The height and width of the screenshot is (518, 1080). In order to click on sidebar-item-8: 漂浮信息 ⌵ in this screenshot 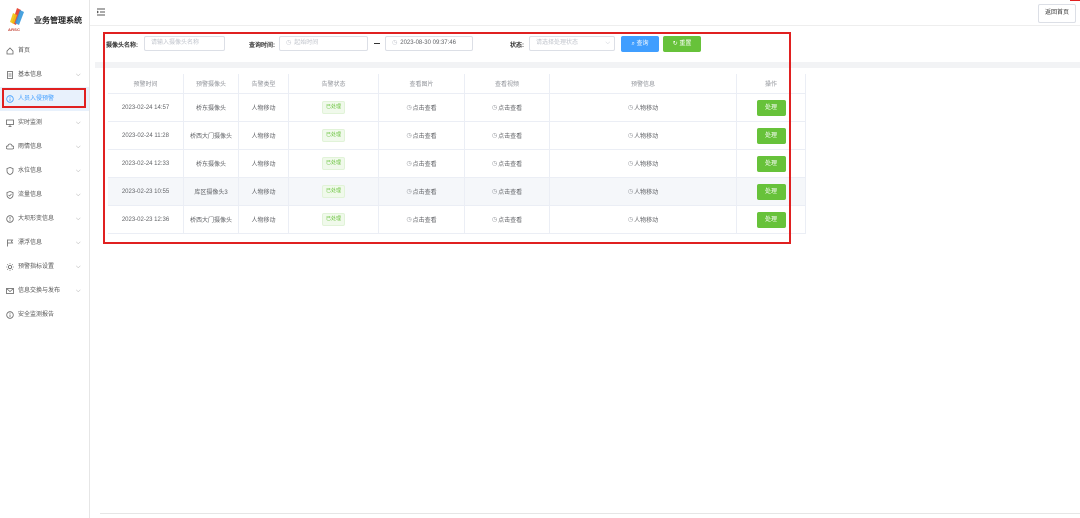, I will do `click(44, 243)`.